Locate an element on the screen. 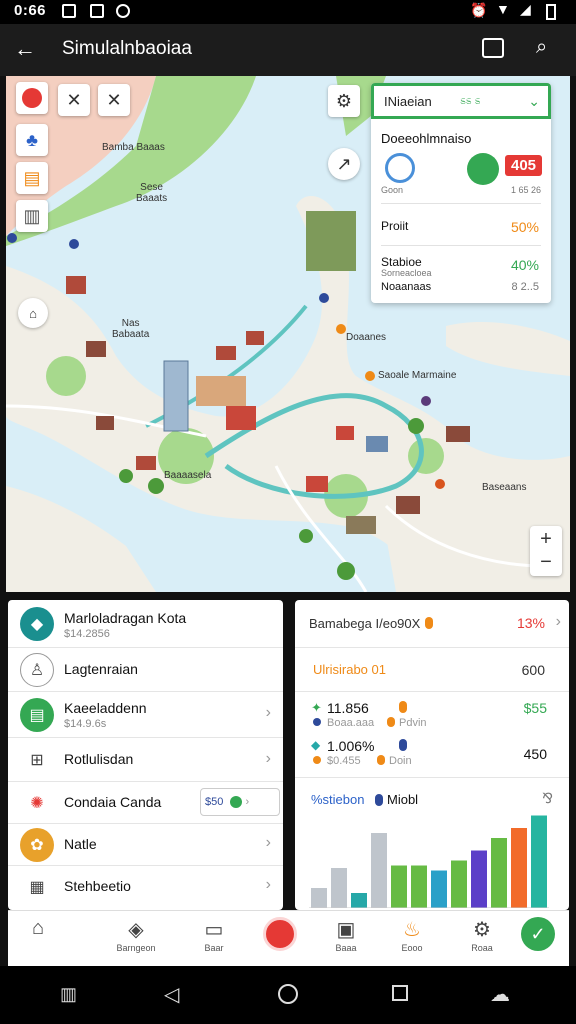 The height and width of the screenshot is (1024, 576). recents-menu-icon: ▥ is located at coordinates (68, 994).